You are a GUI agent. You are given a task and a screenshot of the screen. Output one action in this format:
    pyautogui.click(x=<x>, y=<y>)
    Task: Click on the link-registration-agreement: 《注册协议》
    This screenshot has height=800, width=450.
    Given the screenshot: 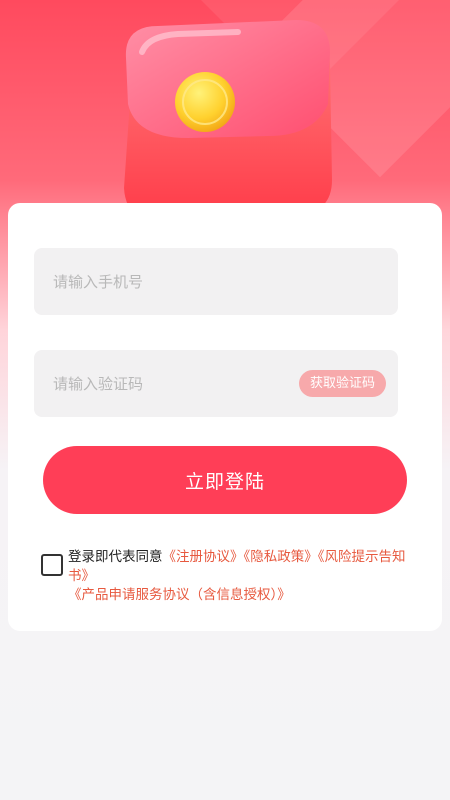 What is the action you would take?
    pyautogui.click(x=203, y=557)
    